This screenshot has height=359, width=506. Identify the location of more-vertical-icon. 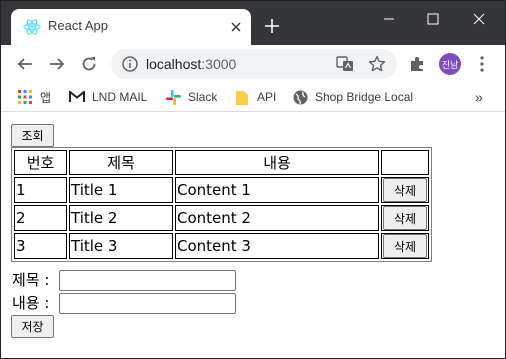
(482, 64).